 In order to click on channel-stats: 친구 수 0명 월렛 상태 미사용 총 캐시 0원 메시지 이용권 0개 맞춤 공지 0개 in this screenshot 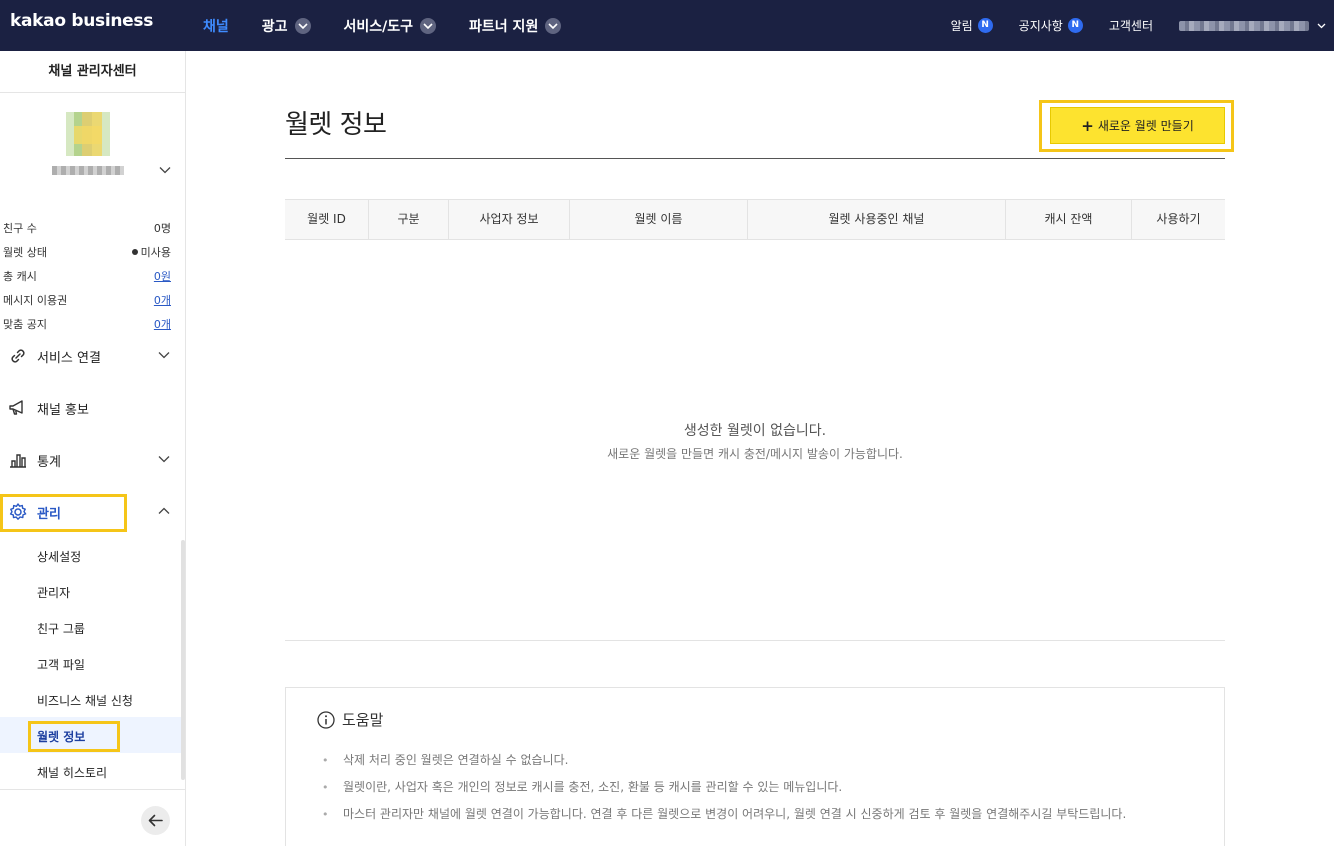, I will do `click(93, 275)`.